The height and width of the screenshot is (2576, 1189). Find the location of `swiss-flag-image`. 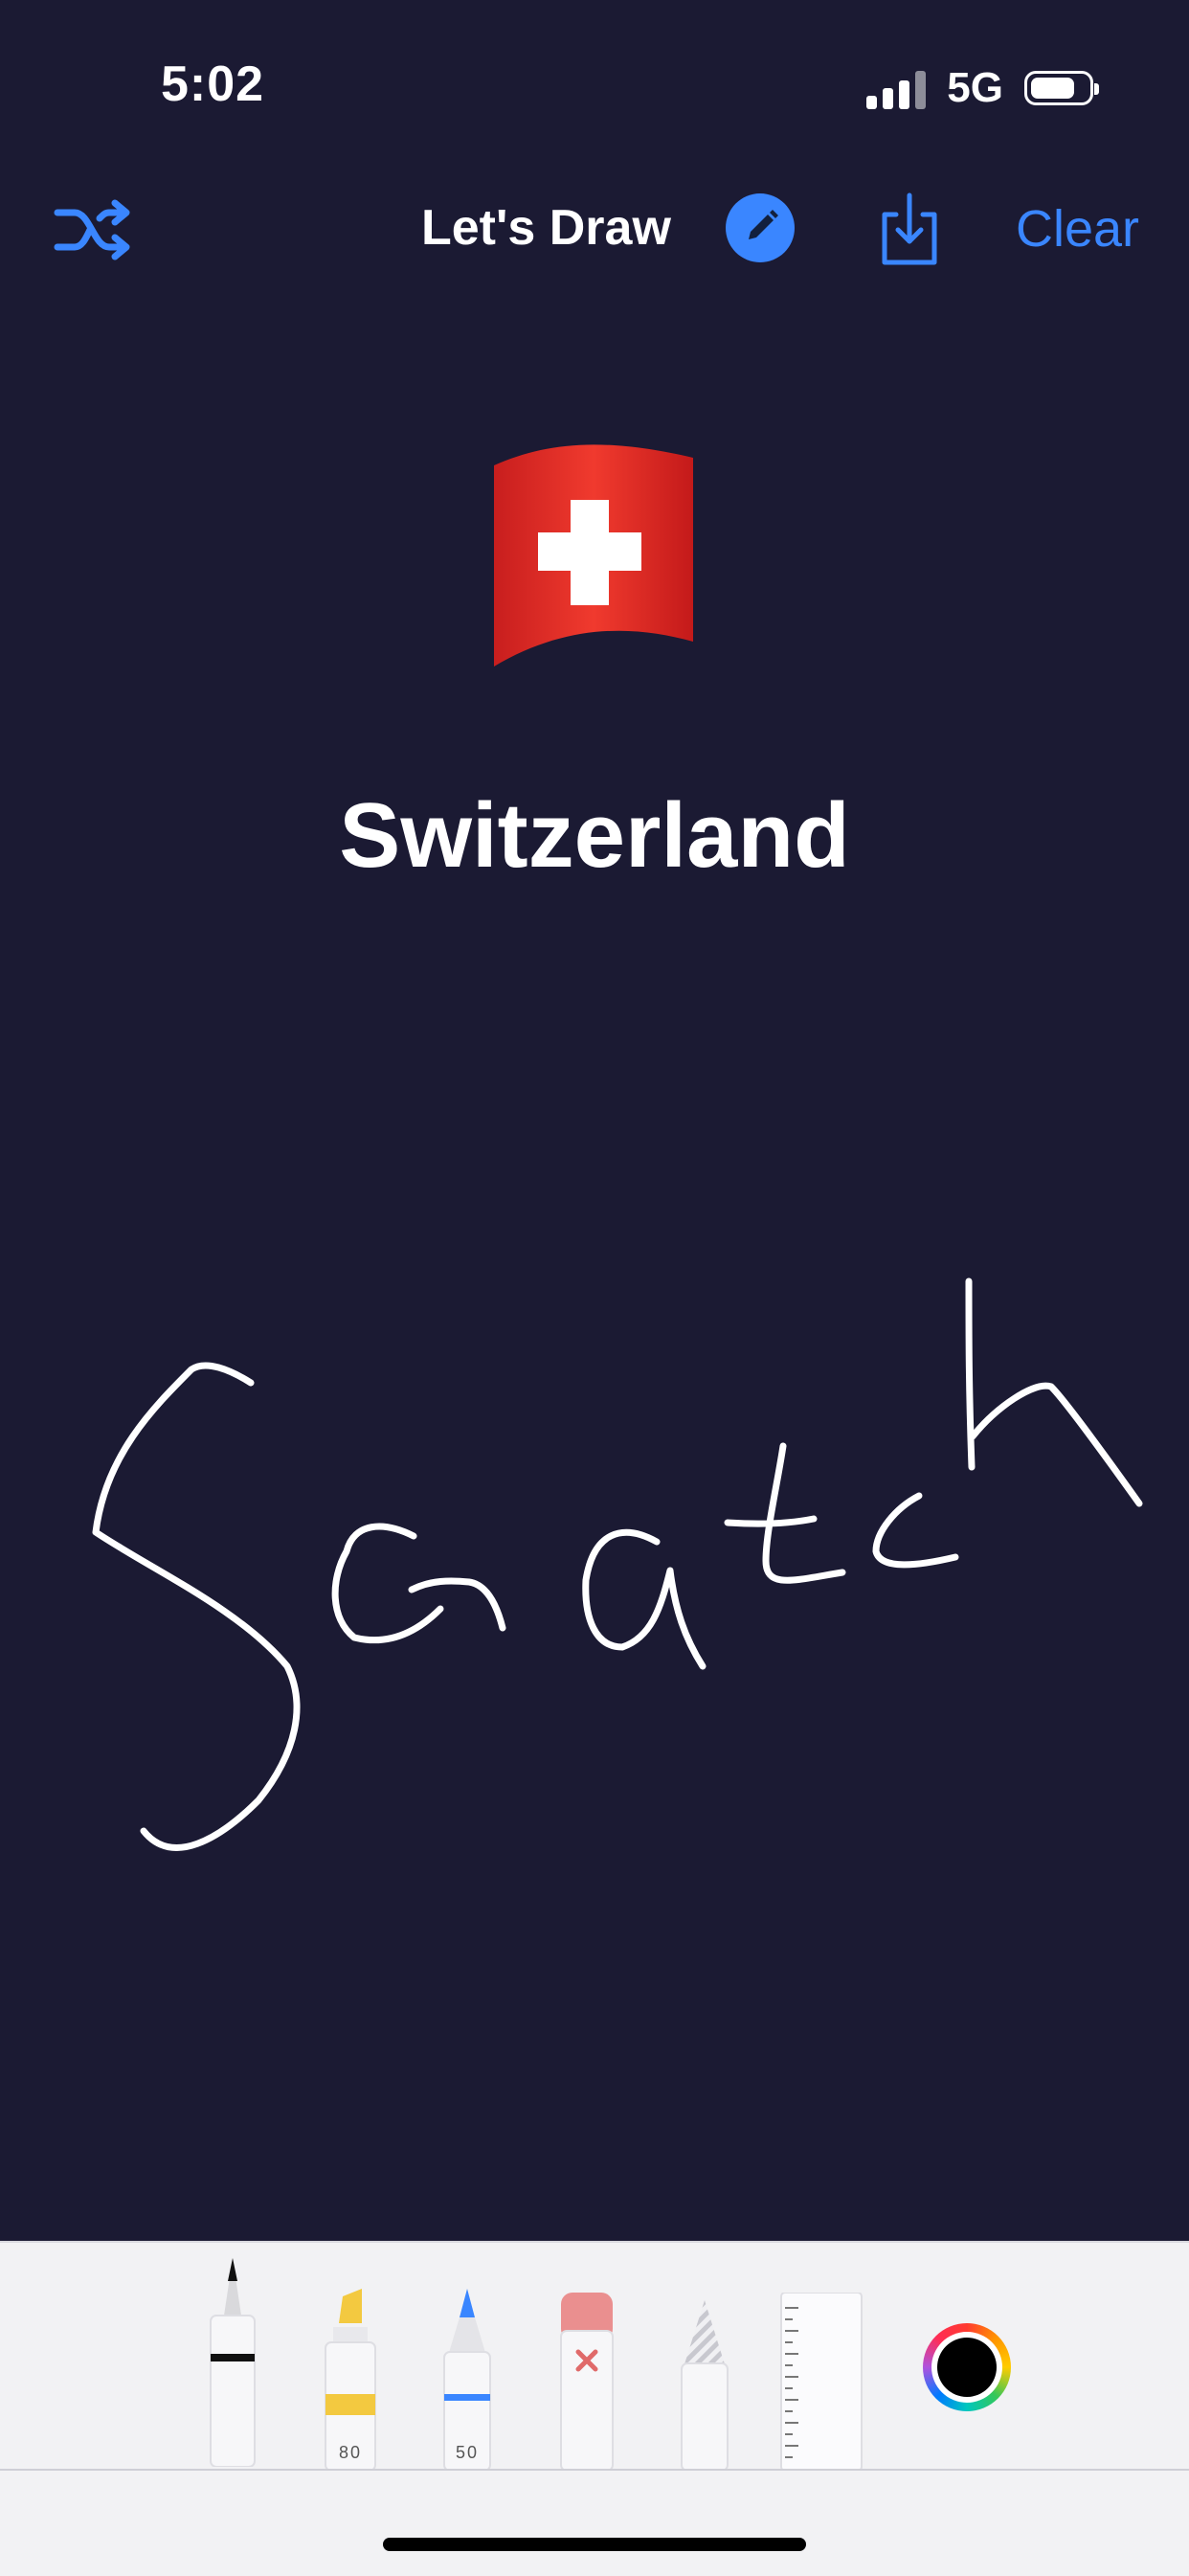

swiss-flag-image is located at coordinates (593, 554).